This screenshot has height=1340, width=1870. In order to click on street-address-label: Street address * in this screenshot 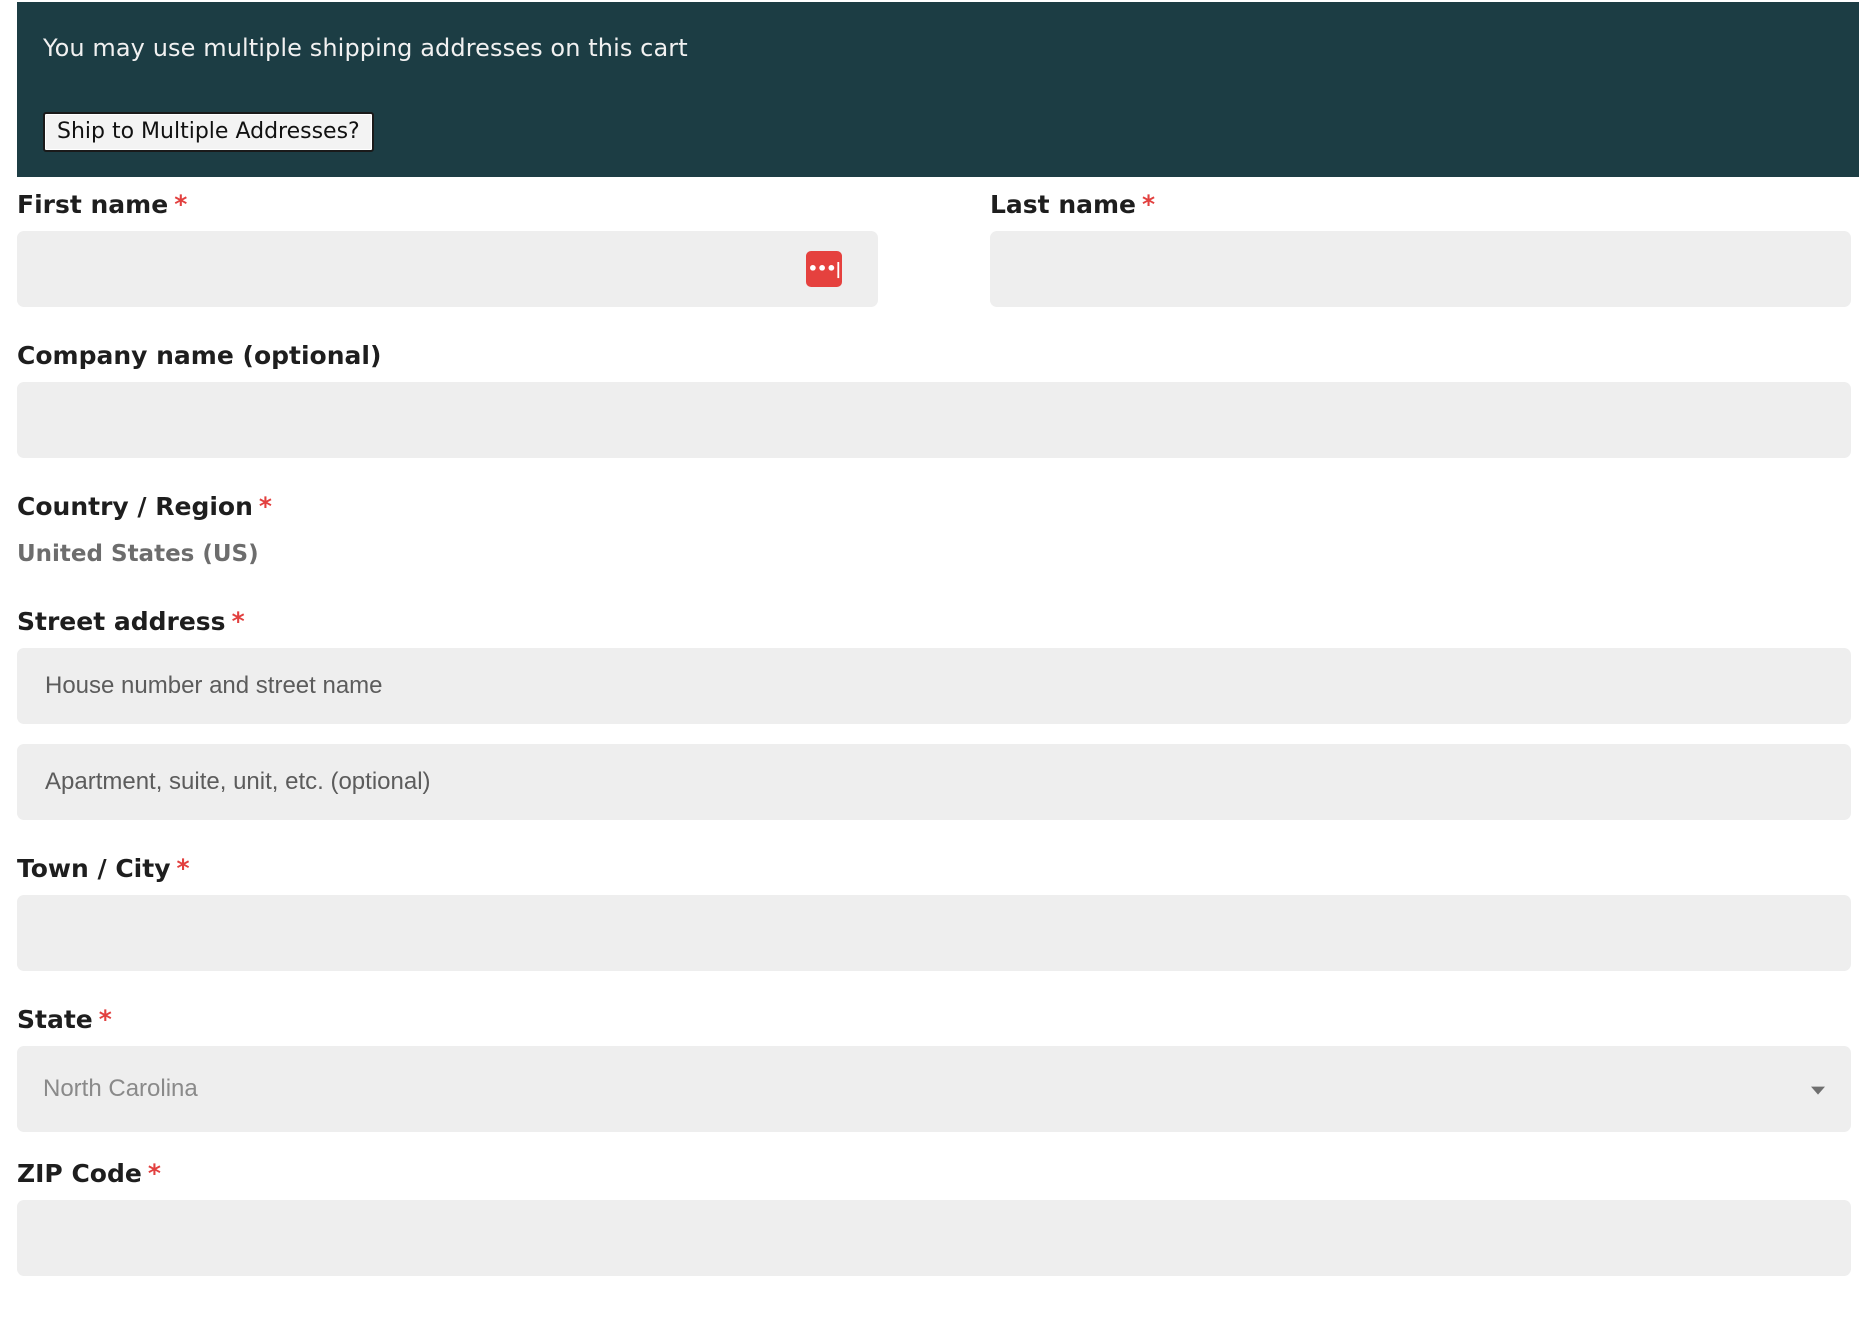, I will do `click(131, 621)`.